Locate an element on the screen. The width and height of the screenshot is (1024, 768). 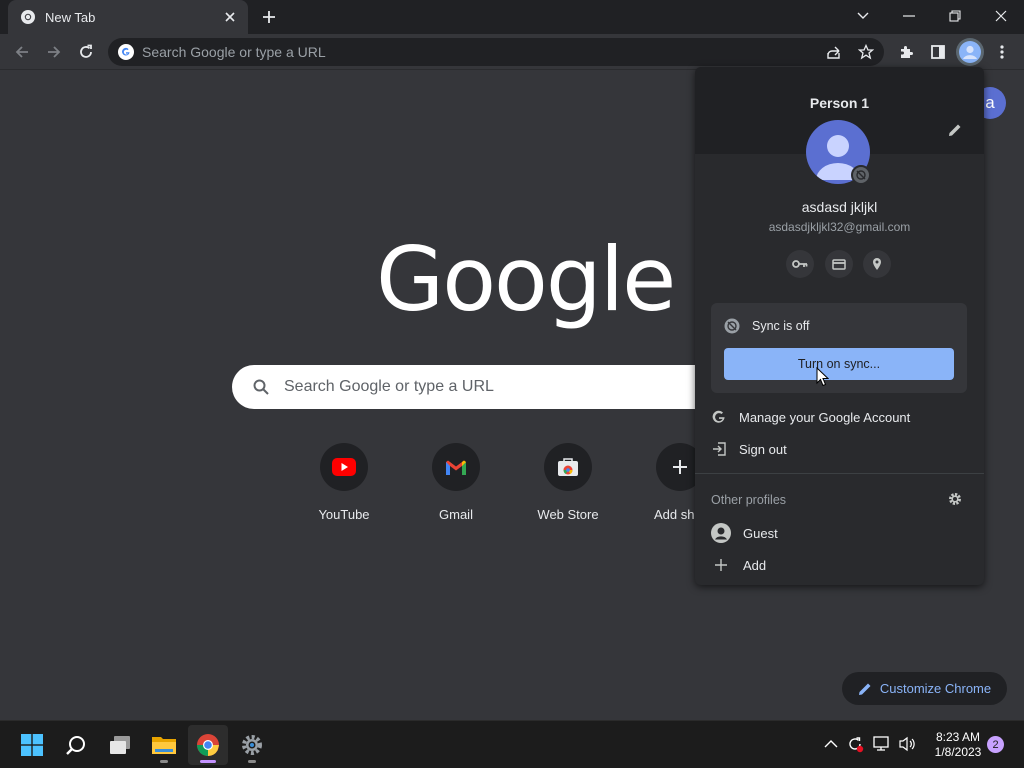
taskbar-chrome is located at coordinates (208, 745).